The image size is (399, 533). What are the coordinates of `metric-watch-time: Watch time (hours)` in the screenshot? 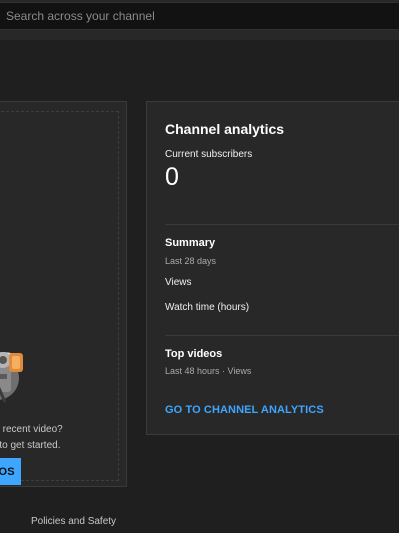 It's located at (207, 307).